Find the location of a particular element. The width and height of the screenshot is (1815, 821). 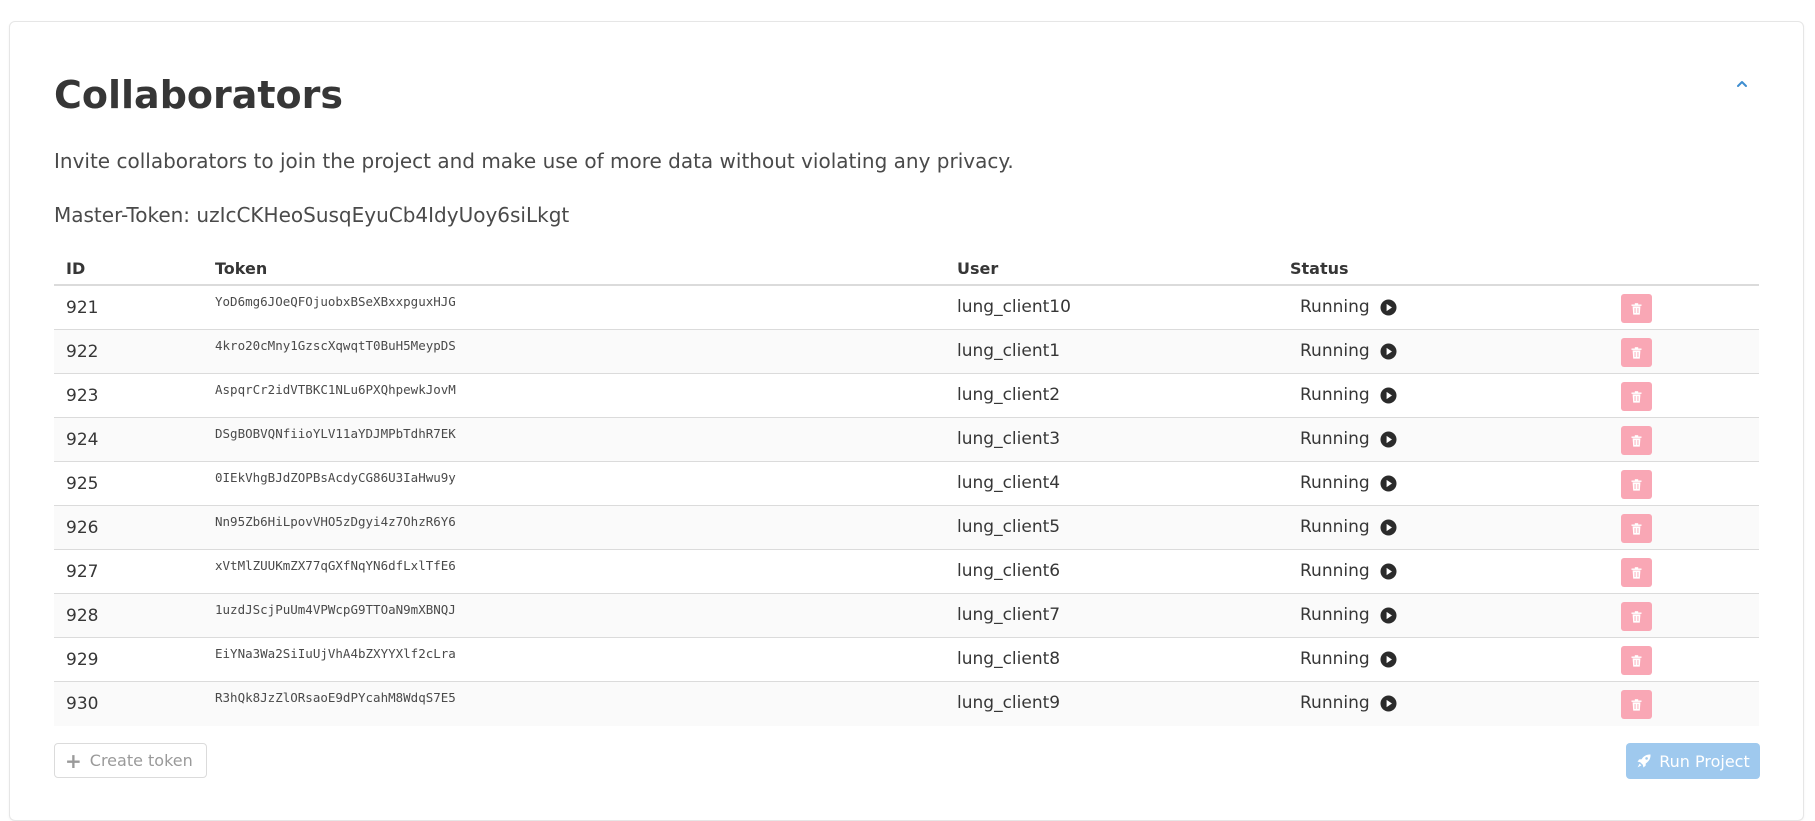

row-user: lung_client5 is located at coordinates (1009, 527).